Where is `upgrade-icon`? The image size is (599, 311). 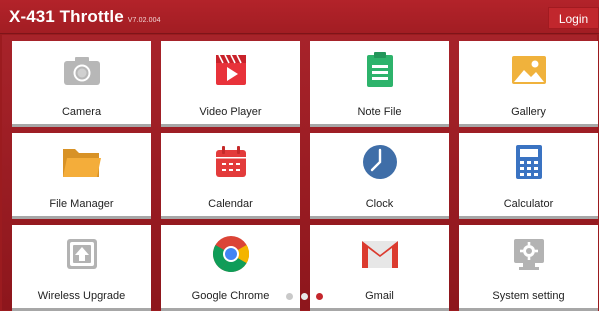
upgrade-icon is located at coordinates (81, 254).